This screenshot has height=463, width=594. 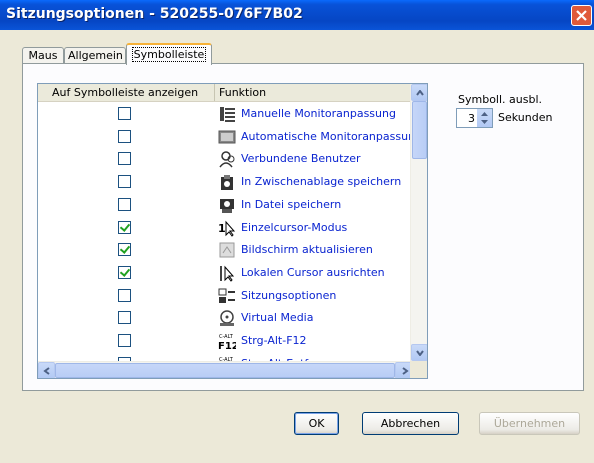 I want to click on scroll-up-button, so click(x=419, y=92).